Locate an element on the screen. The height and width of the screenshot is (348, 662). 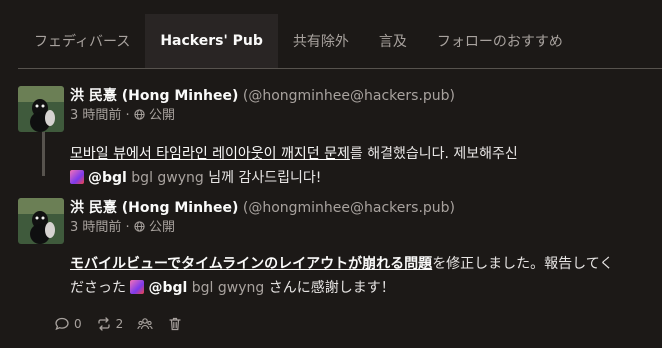
content-text: 를 해결했습니다. 제보해주신 is located at coordinates (433, 154).